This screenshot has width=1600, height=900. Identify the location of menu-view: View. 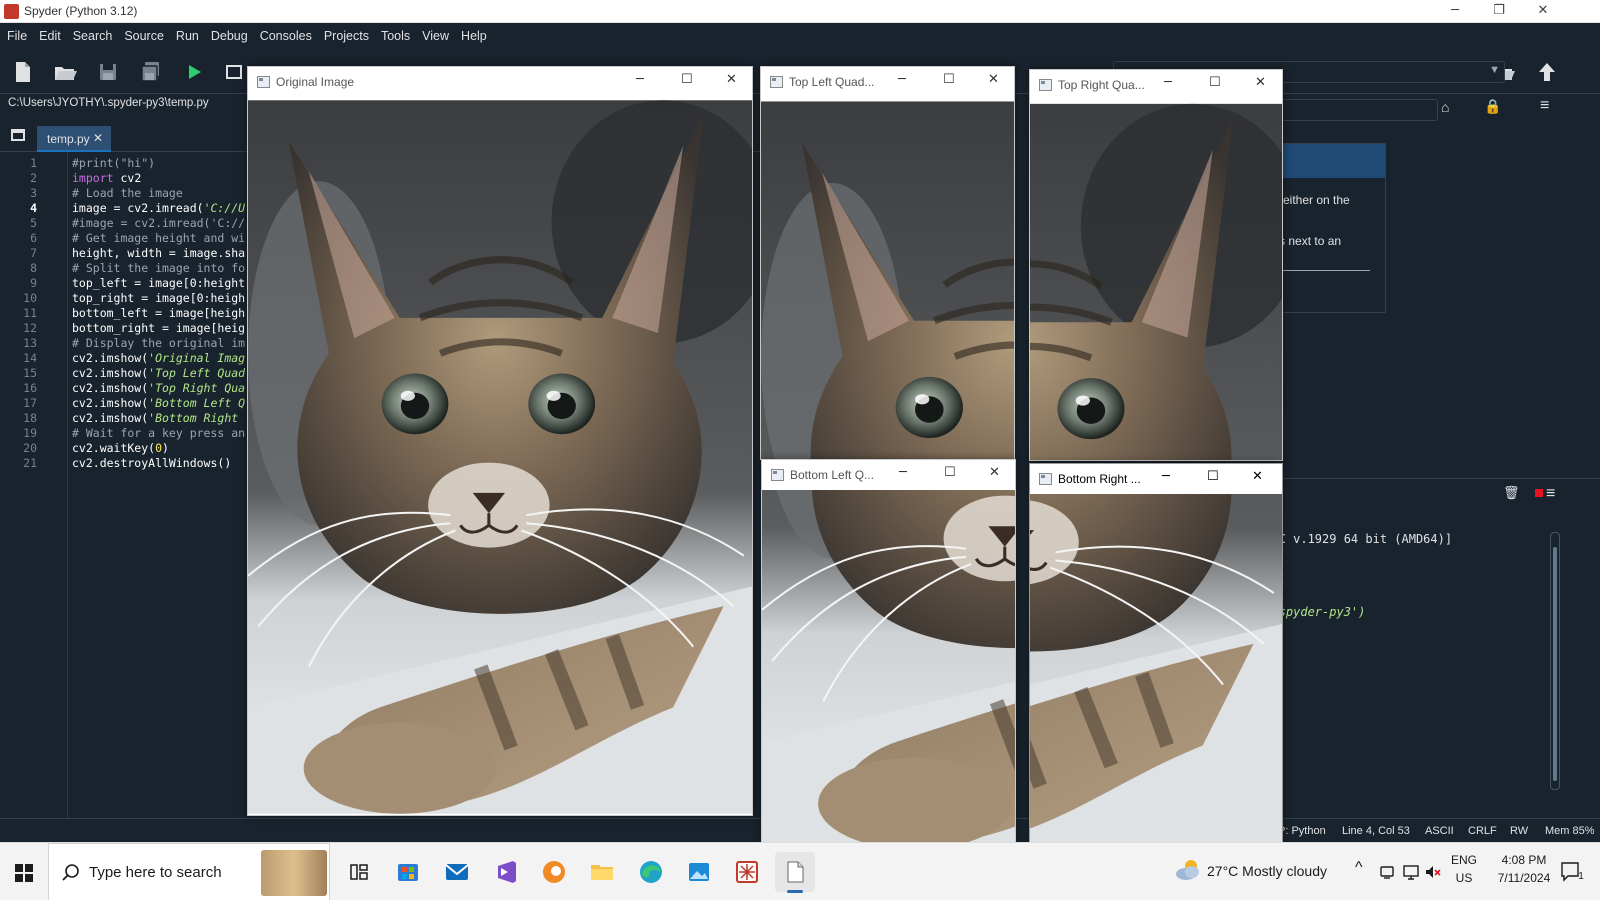
(435, 36).